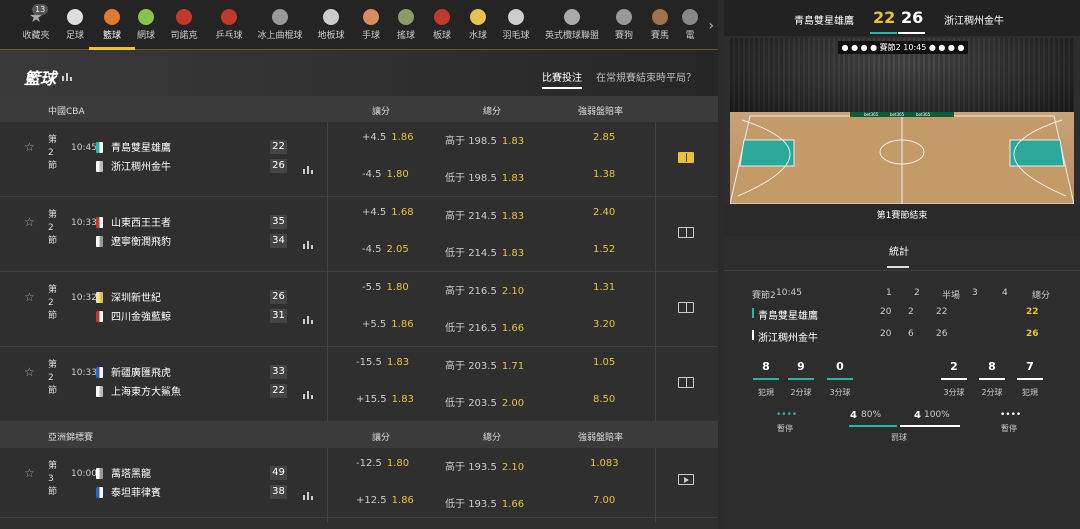 The height and width of the screenshot is (529, 1080). Describe the element at coordinates (123, 472) in the screenshot. I see `team-home: 萬塔黑龍` at that location.